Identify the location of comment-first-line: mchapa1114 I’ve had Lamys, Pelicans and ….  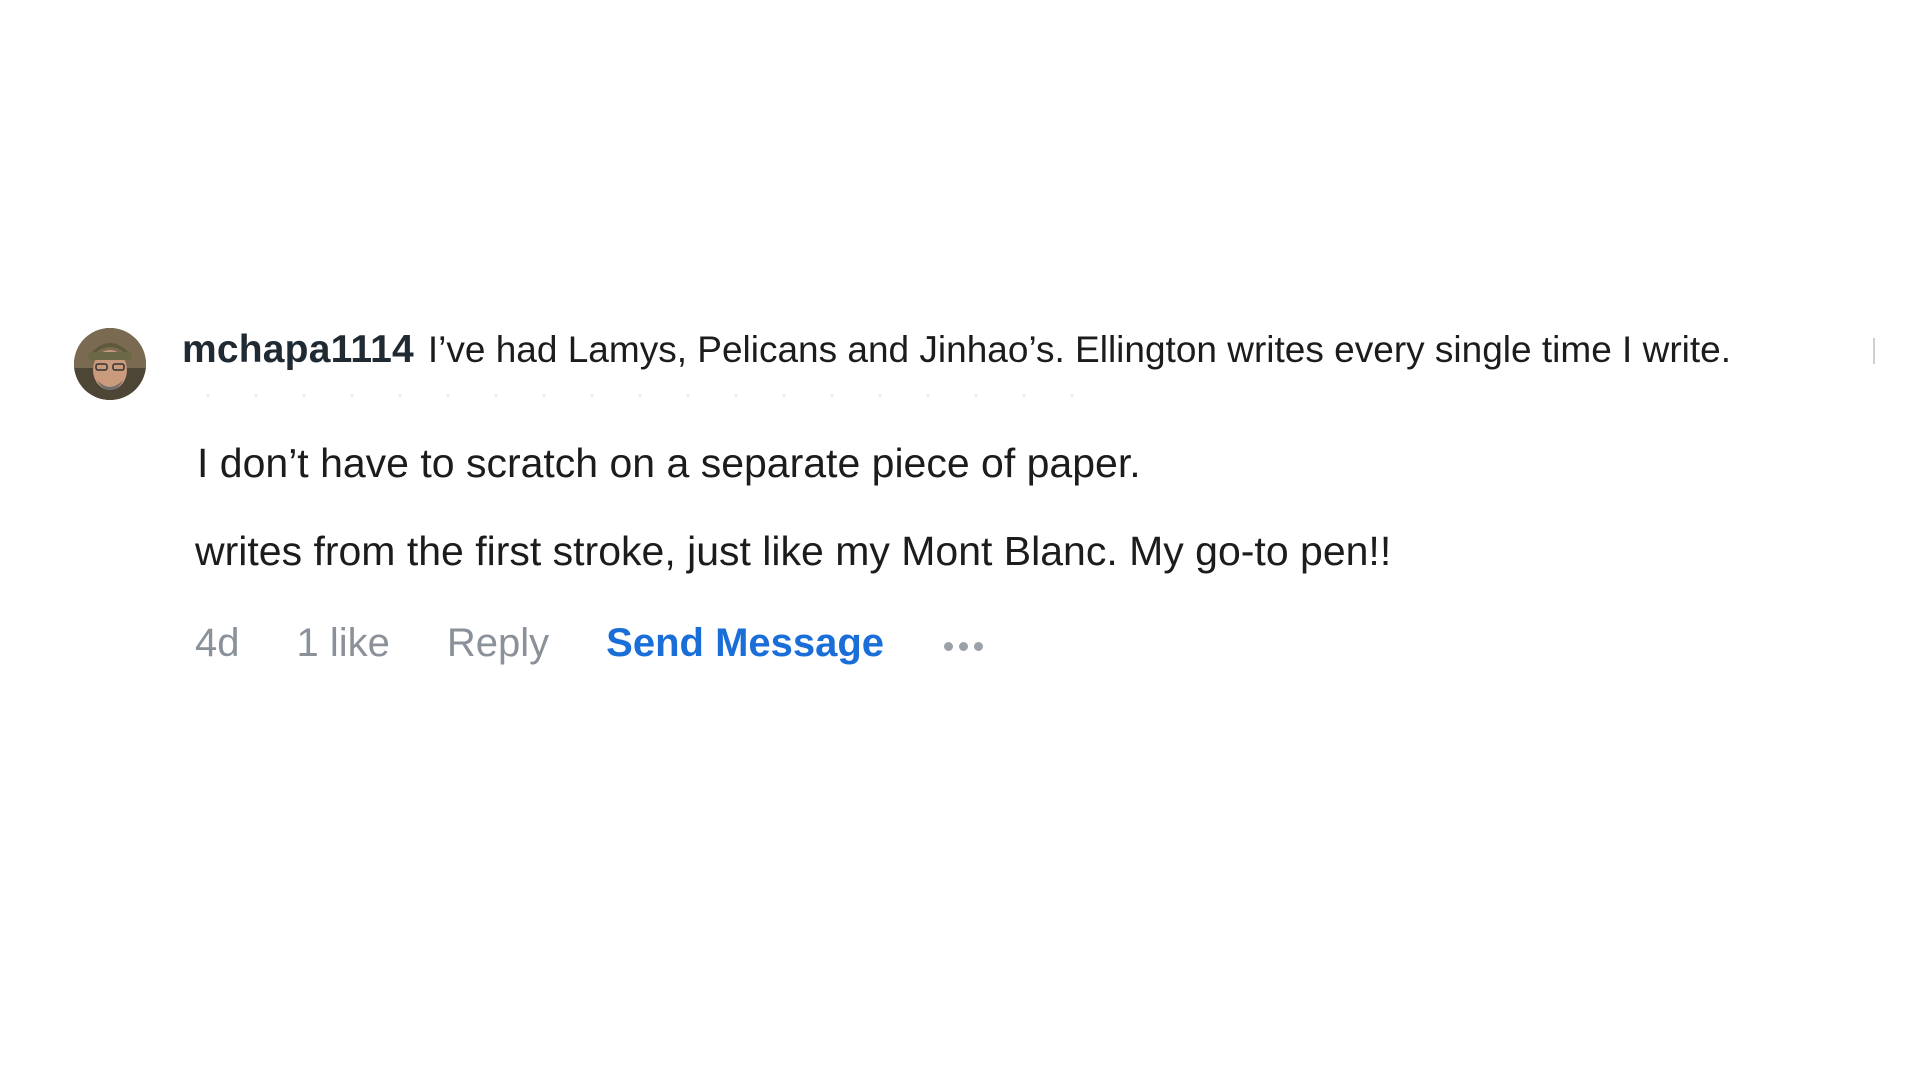
(1051, 350).